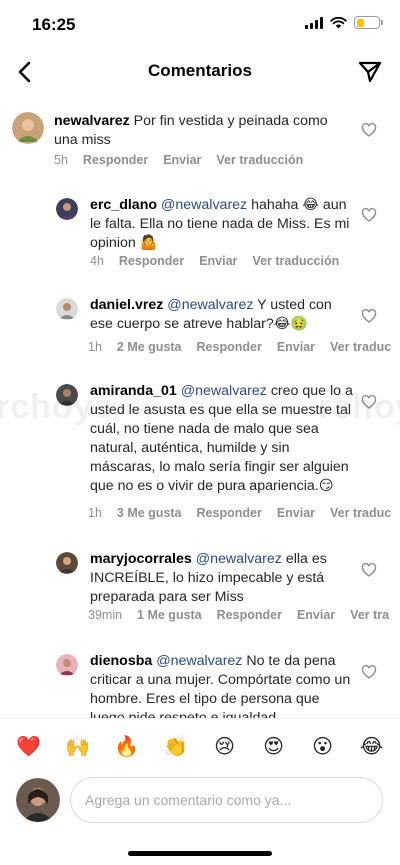  What do you see at coordinates (105, 615) in the screenshot?
I see `comment-time: 39min` at bounding box center [105, 615].